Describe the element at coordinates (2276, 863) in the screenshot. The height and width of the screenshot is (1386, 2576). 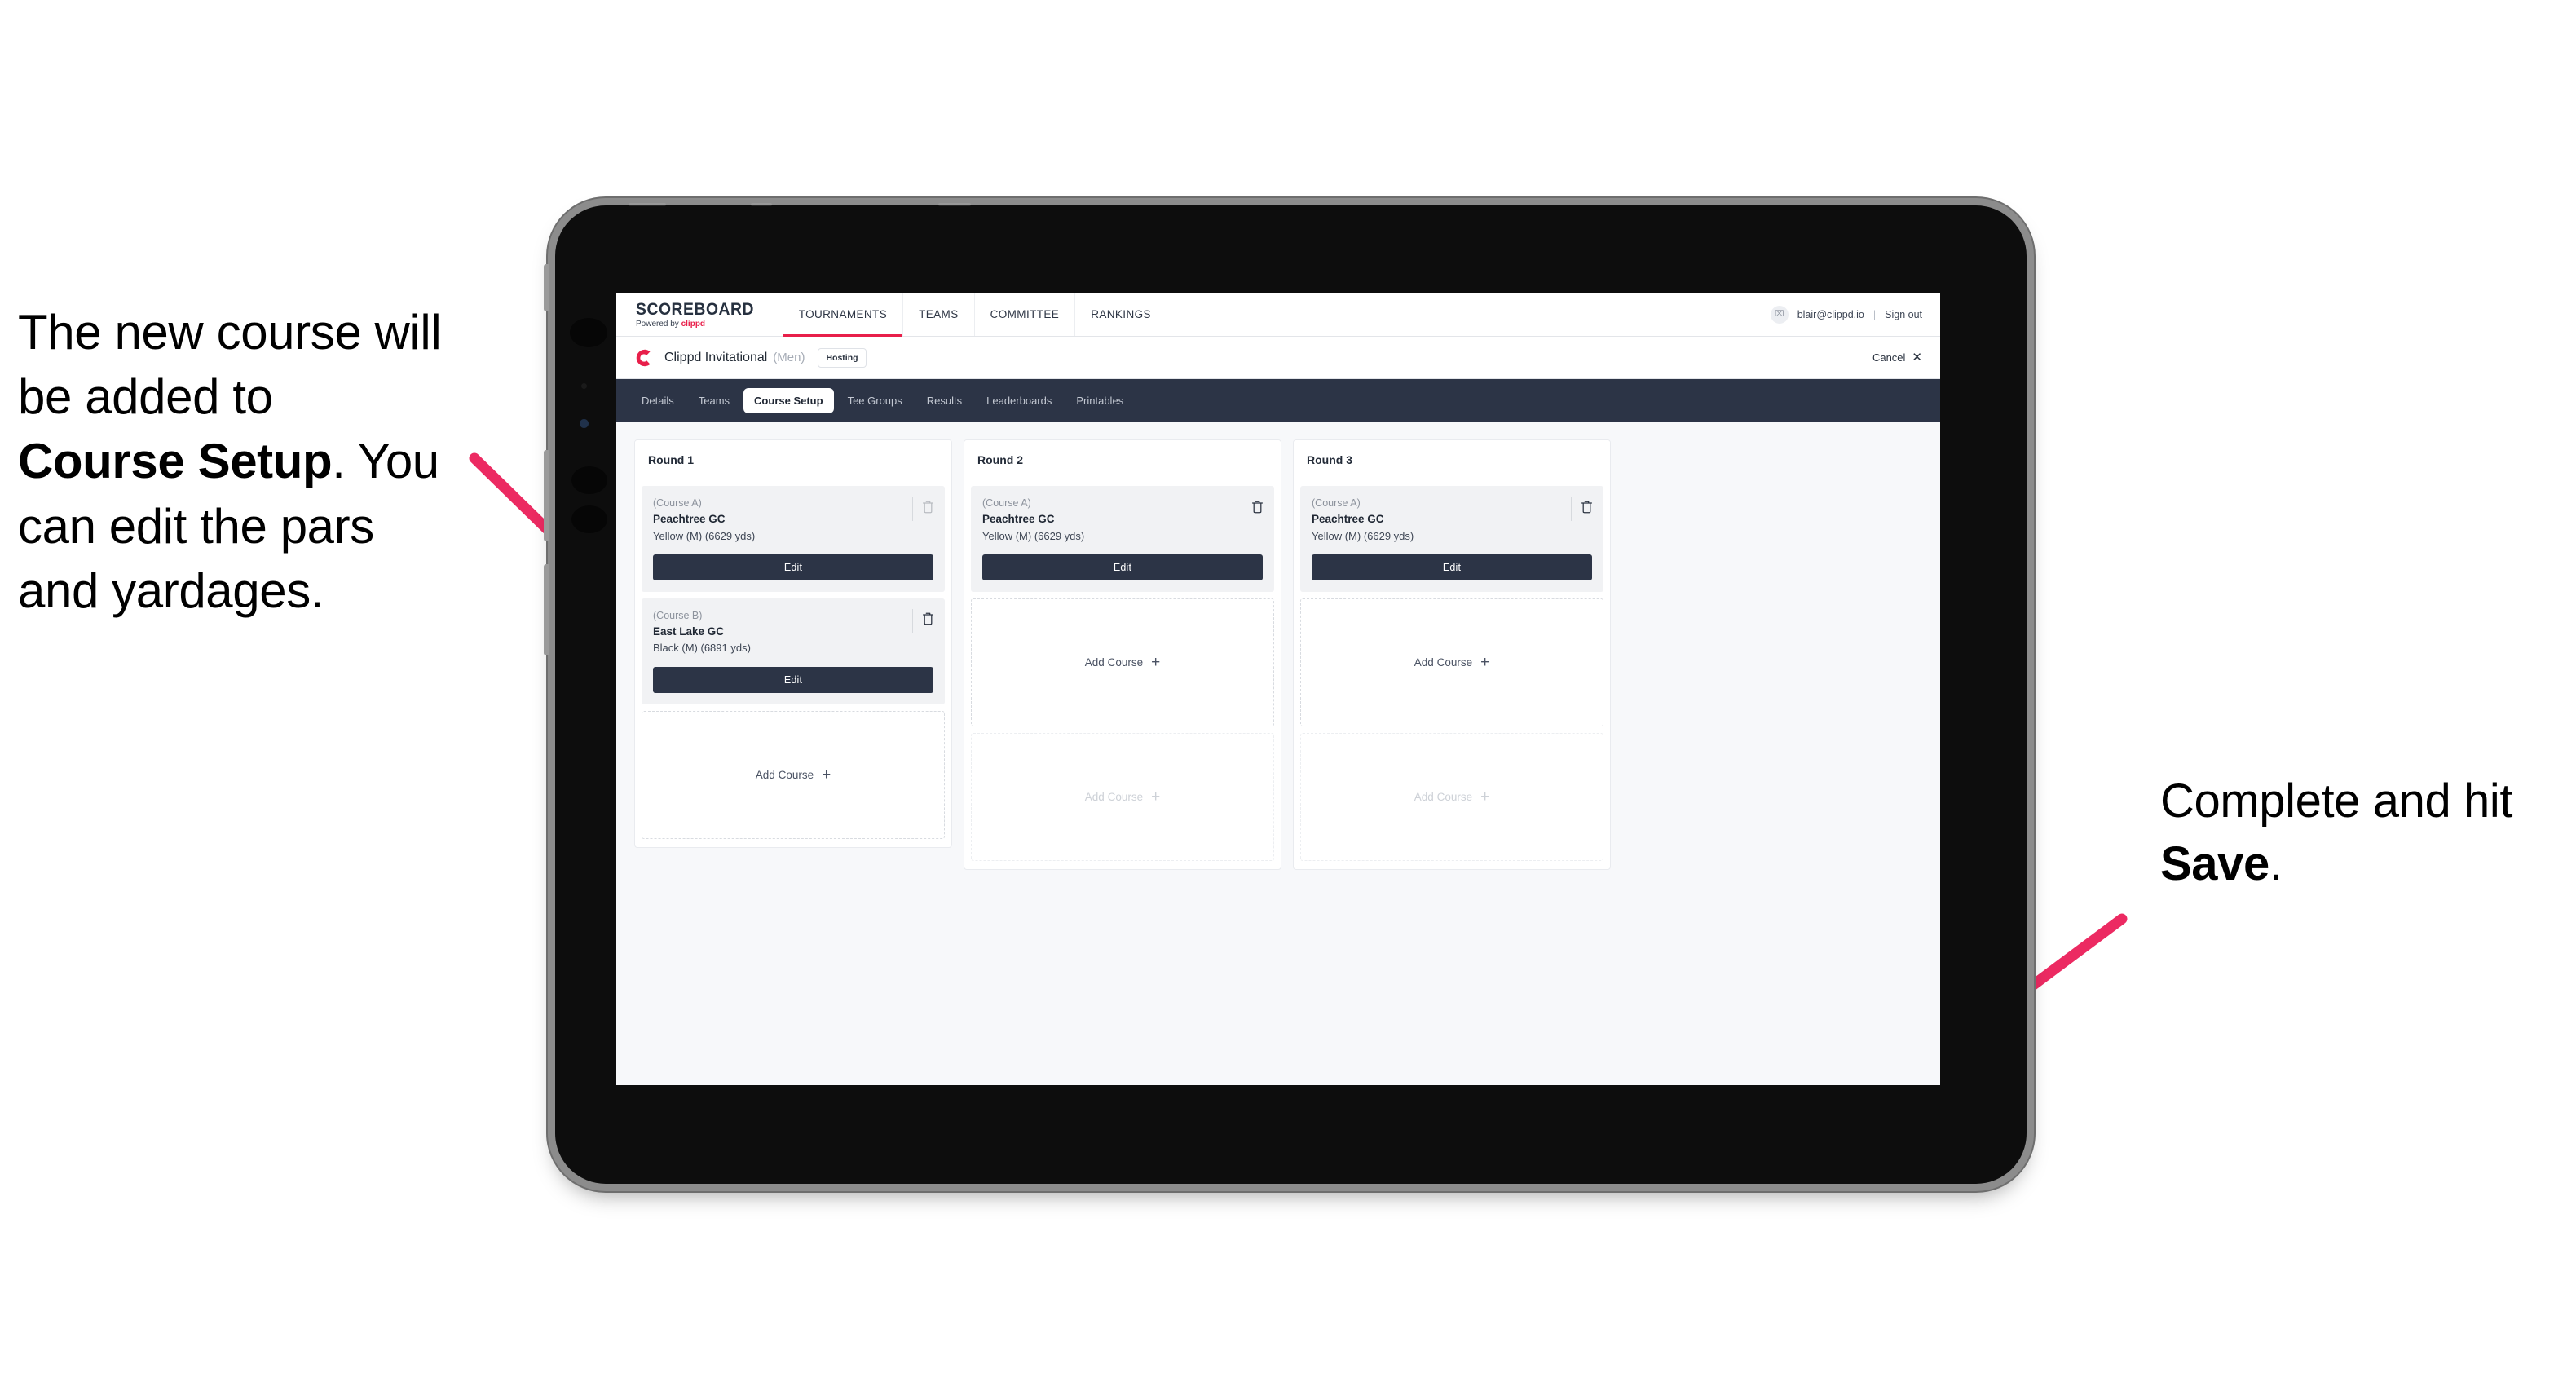
I see `annotation-text: .` at that location.